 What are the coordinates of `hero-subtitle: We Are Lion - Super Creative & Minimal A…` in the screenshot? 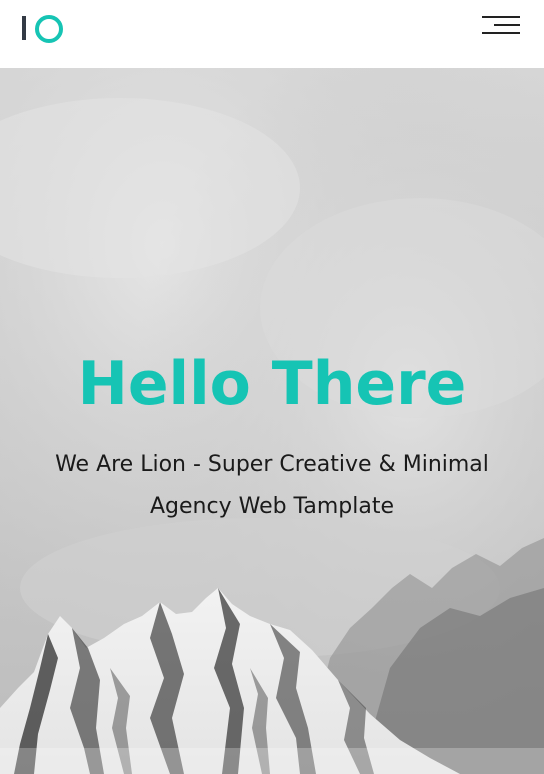 It's located at (272, 485).